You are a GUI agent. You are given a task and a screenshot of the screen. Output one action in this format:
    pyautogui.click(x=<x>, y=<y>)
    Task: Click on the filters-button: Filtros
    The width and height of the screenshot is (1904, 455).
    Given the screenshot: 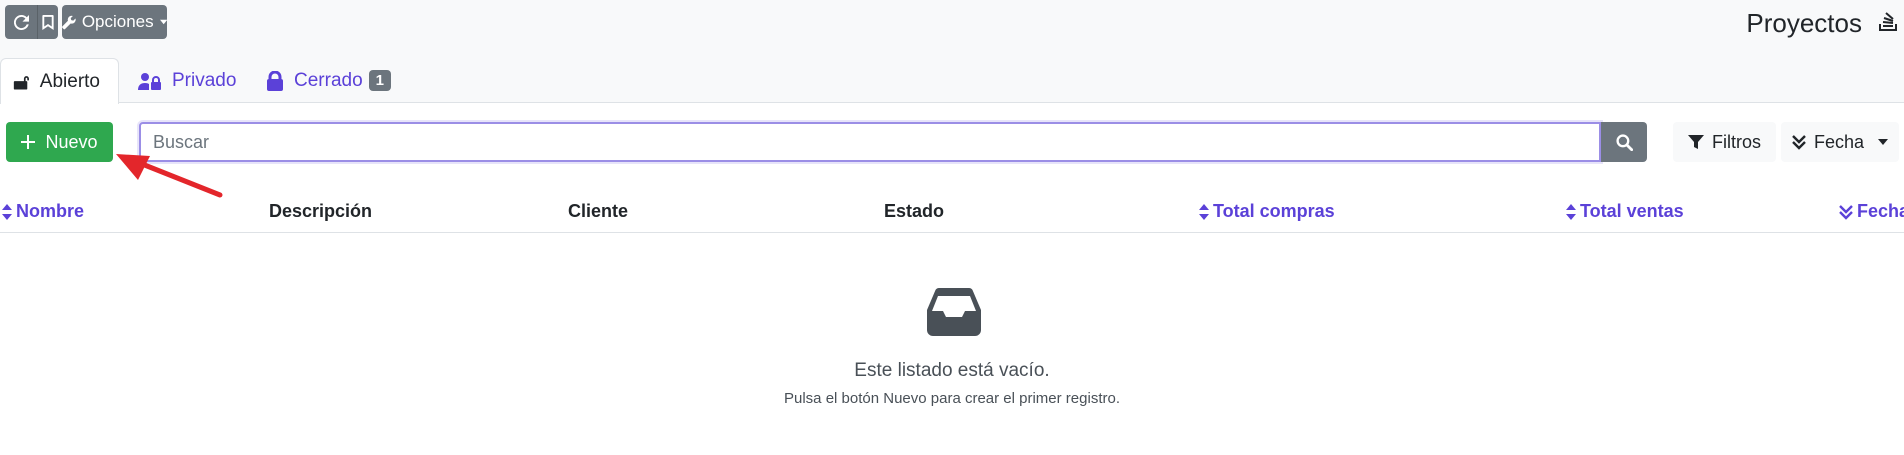 What is the action you would take?
    pyautogui.click(x=1724, y=142)
    